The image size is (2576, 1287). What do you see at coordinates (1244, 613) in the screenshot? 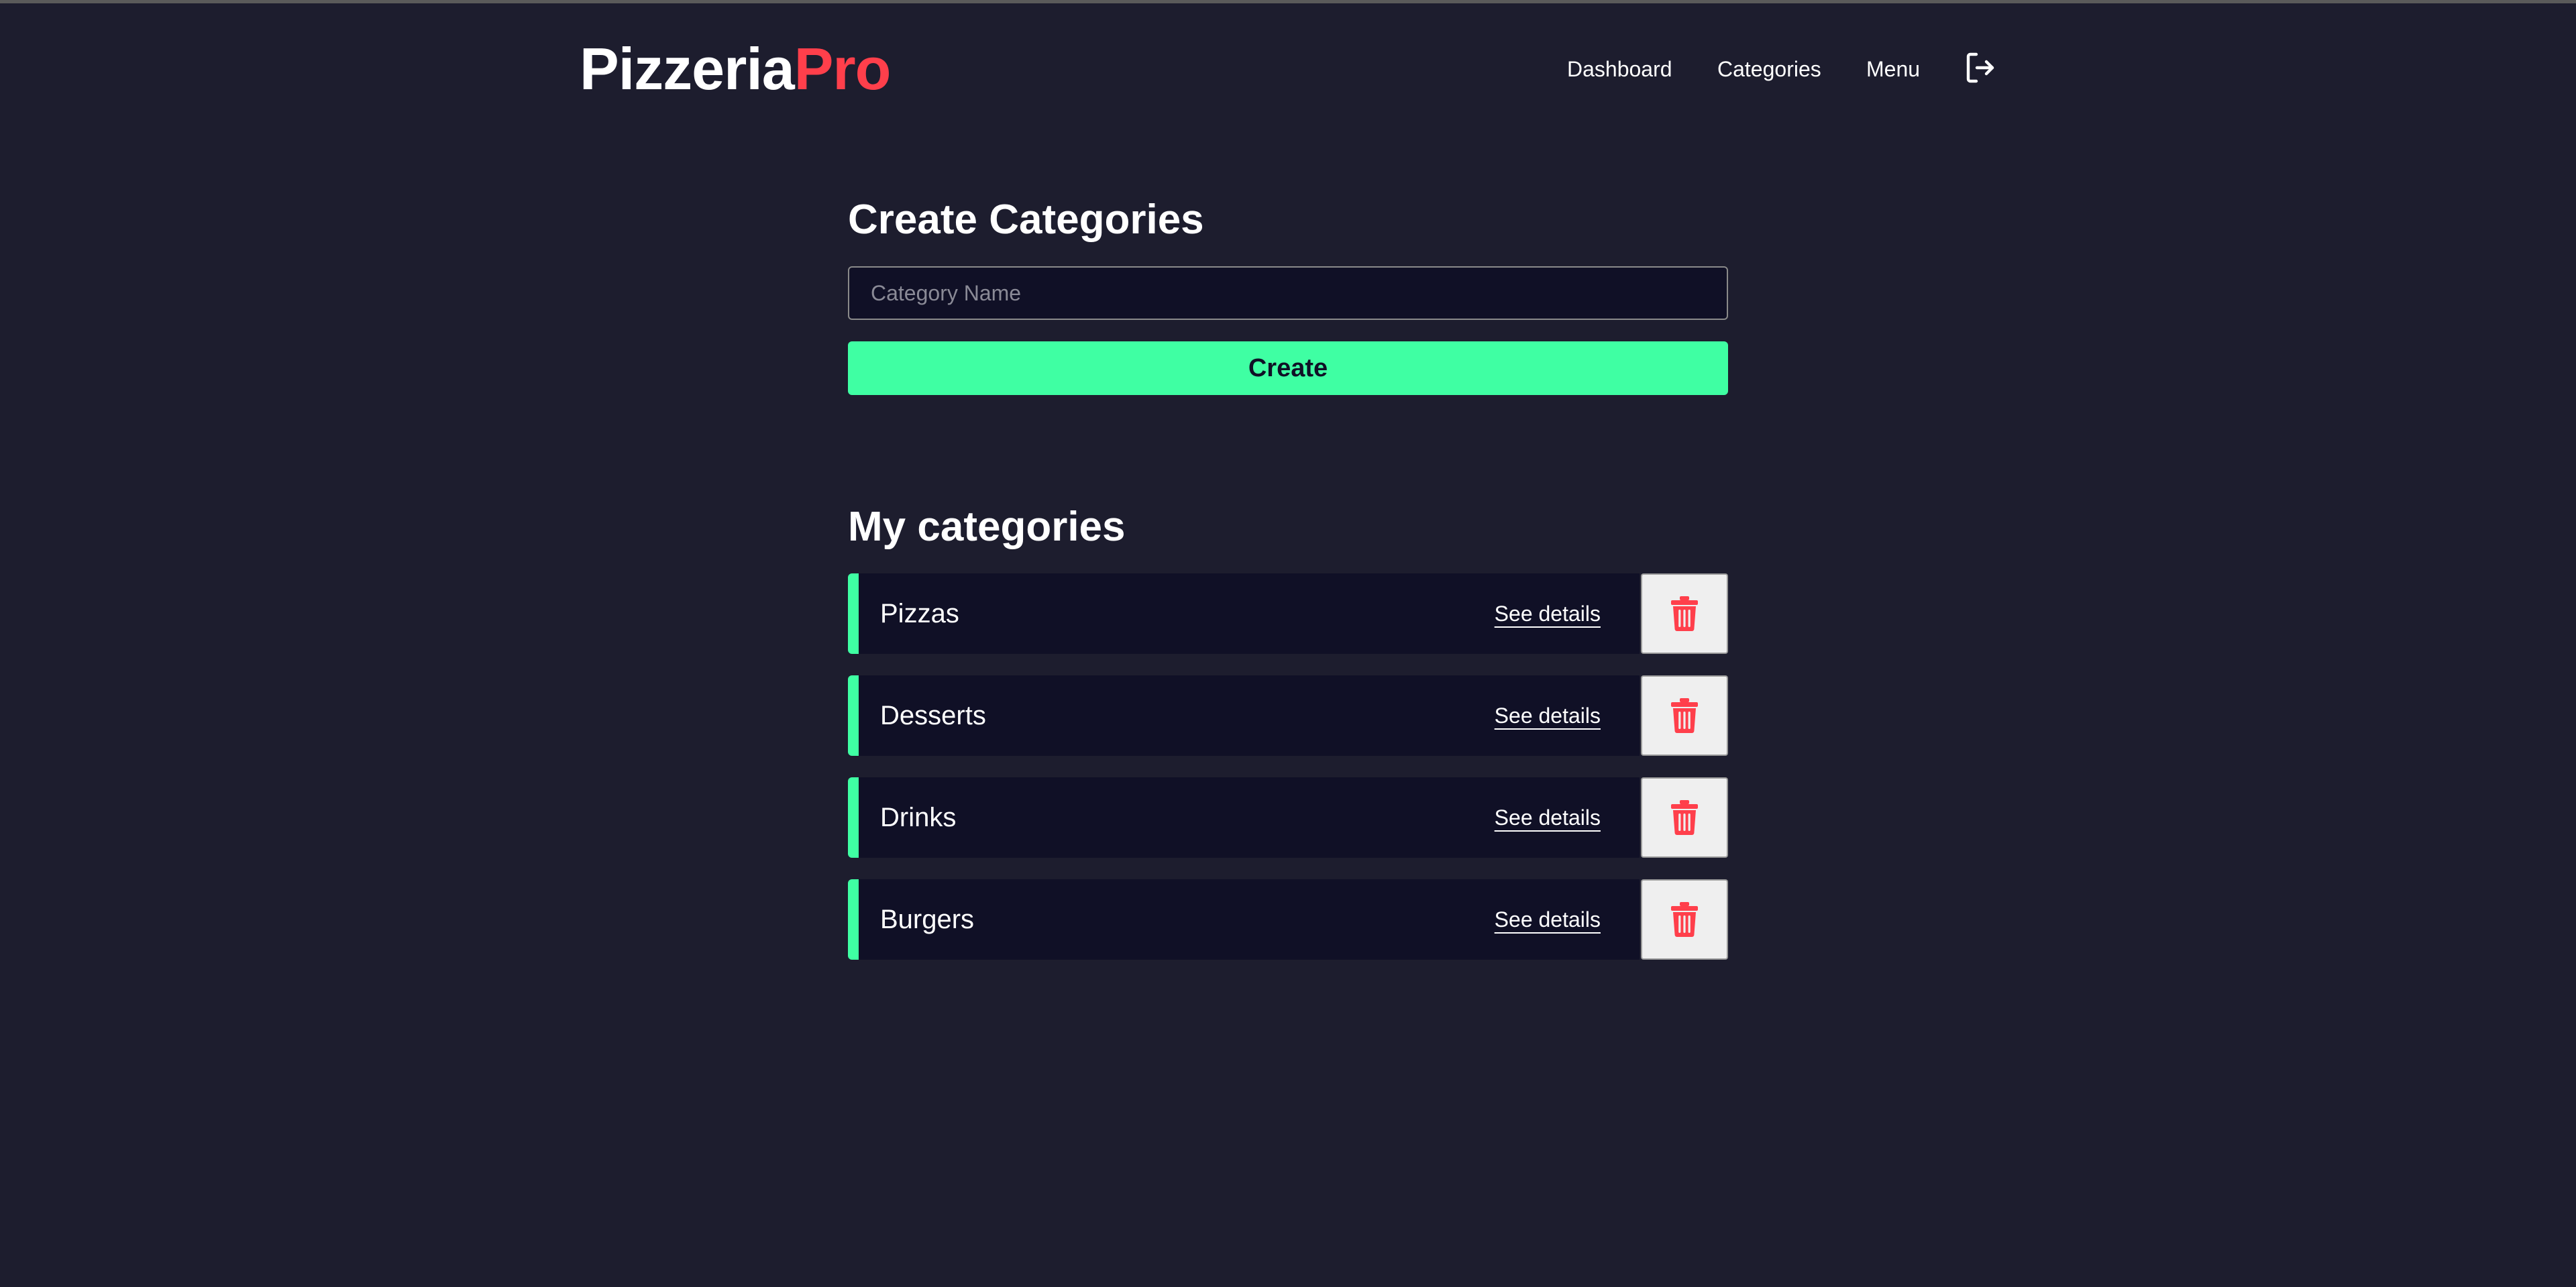
I see `category-item: Pizzas See details` at bounding box center [1244, 613].